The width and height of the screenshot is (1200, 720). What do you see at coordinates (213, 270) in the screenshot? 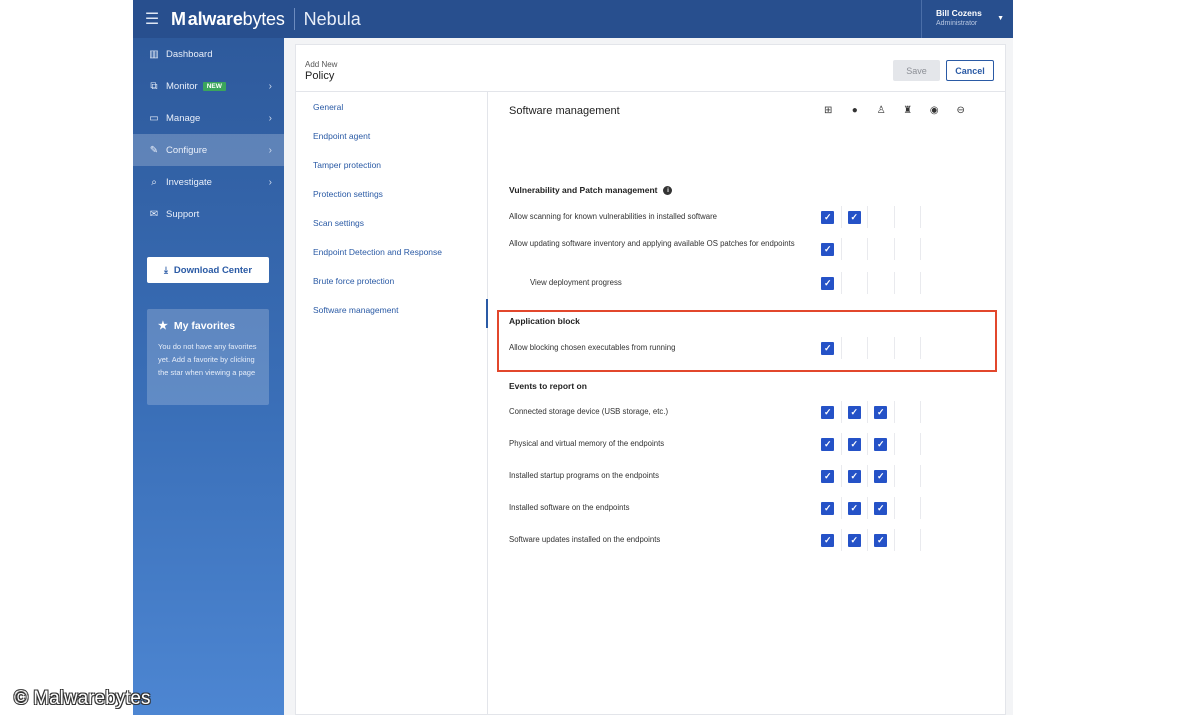
I see `download-center-label: Download Center` at bounding box center [213, 270].